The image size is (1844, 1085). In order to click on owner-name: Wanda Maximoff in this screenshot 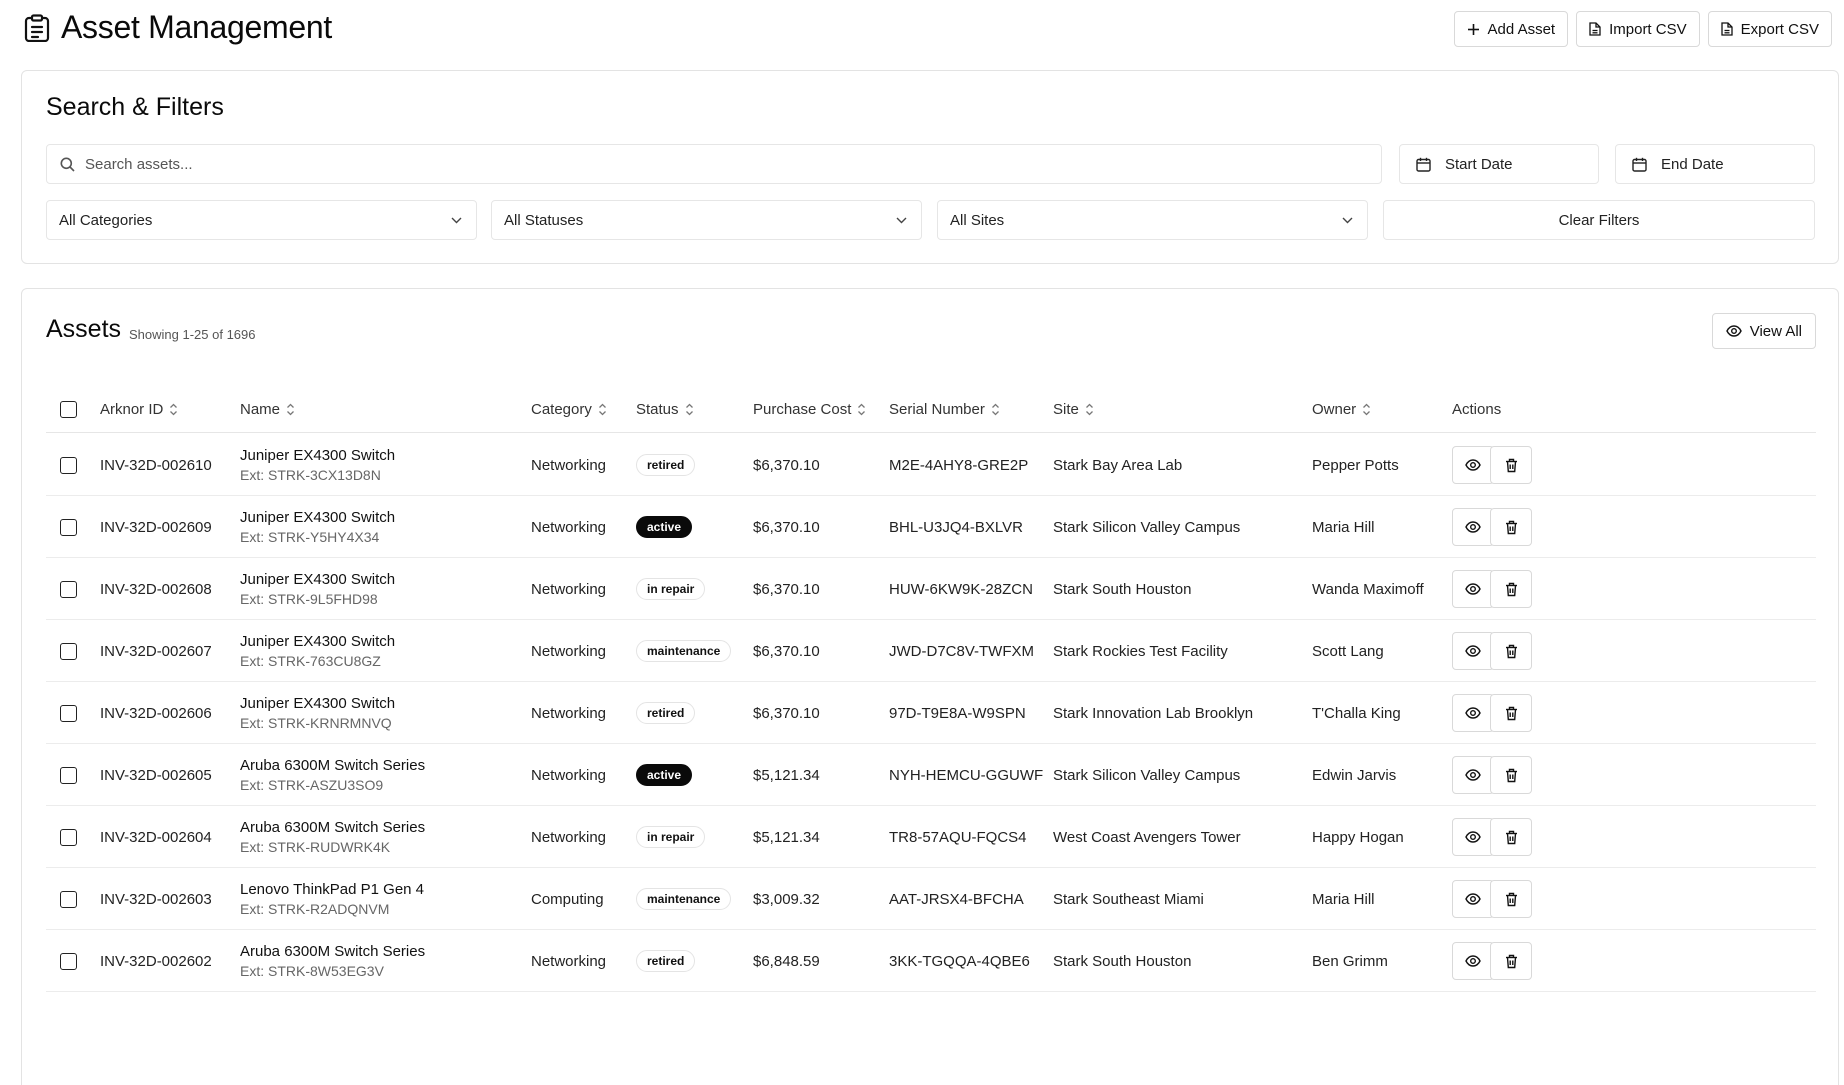, I will do `click(1368, 589)`.